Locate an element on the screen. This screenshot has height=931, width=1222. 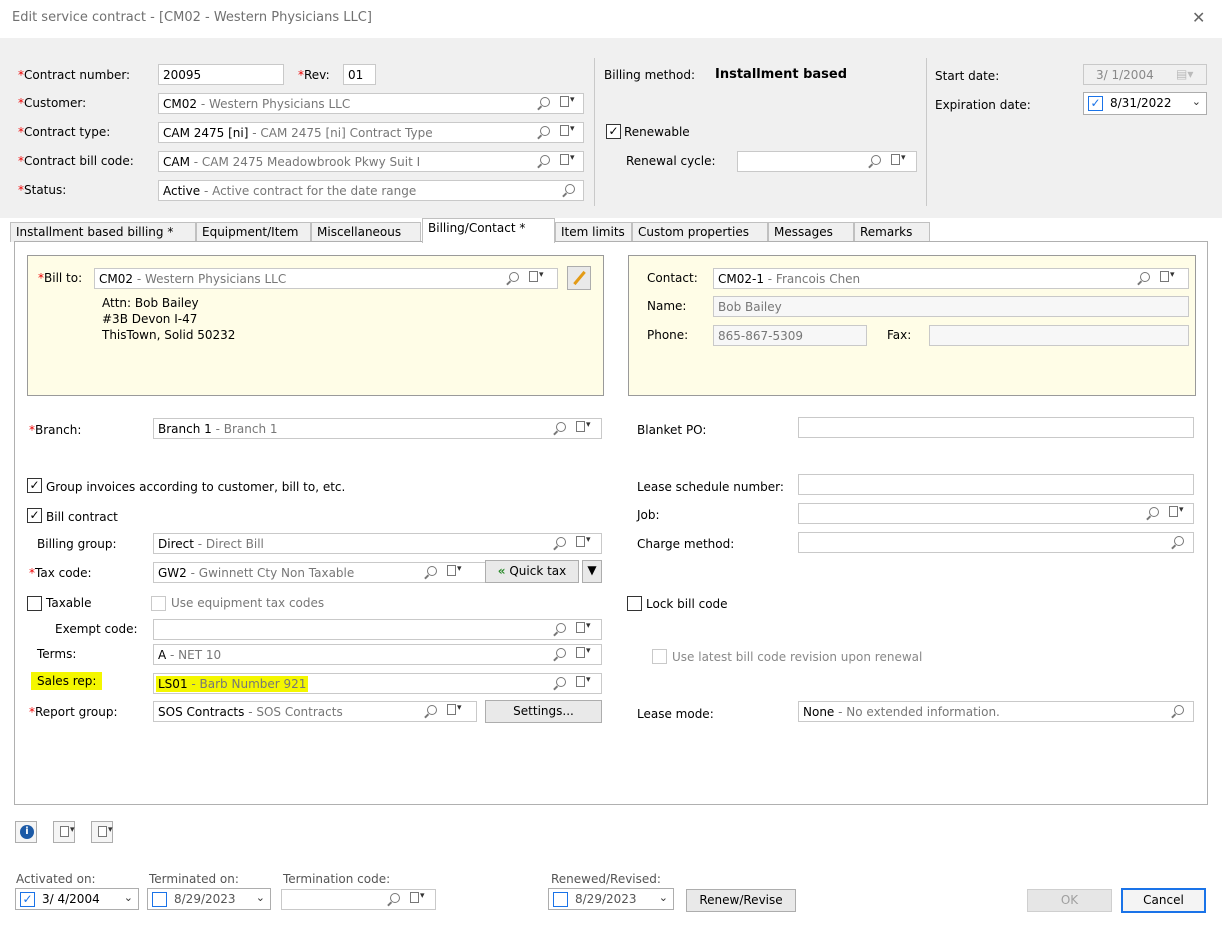
terms-field: A - NET 10 is located at coordinates (377, 654).